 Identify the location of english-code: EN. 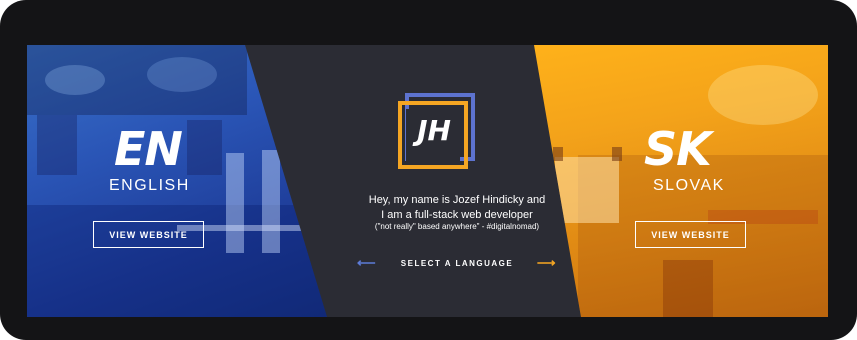
(148, 149).